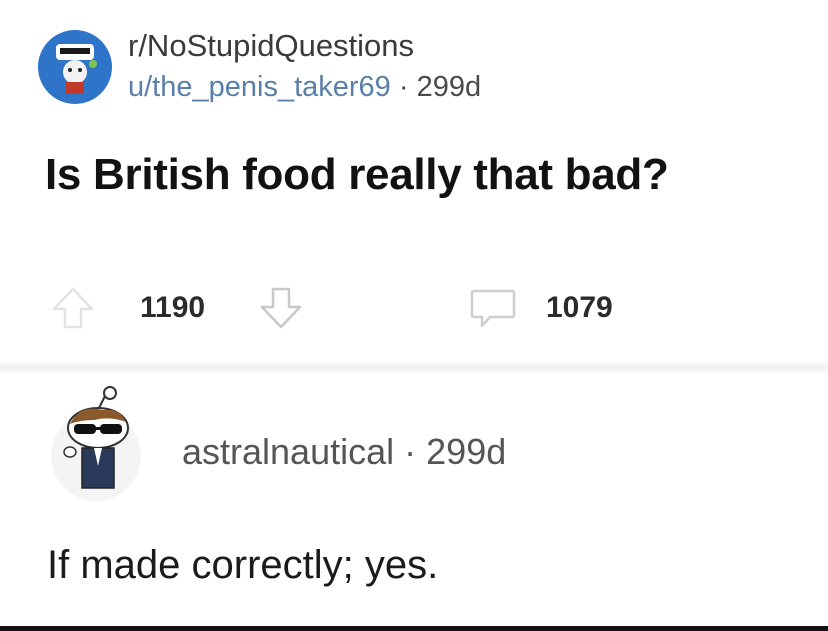 The height and width of the screenshot is (631, 828). I want to click on divider, so click(414, 367).